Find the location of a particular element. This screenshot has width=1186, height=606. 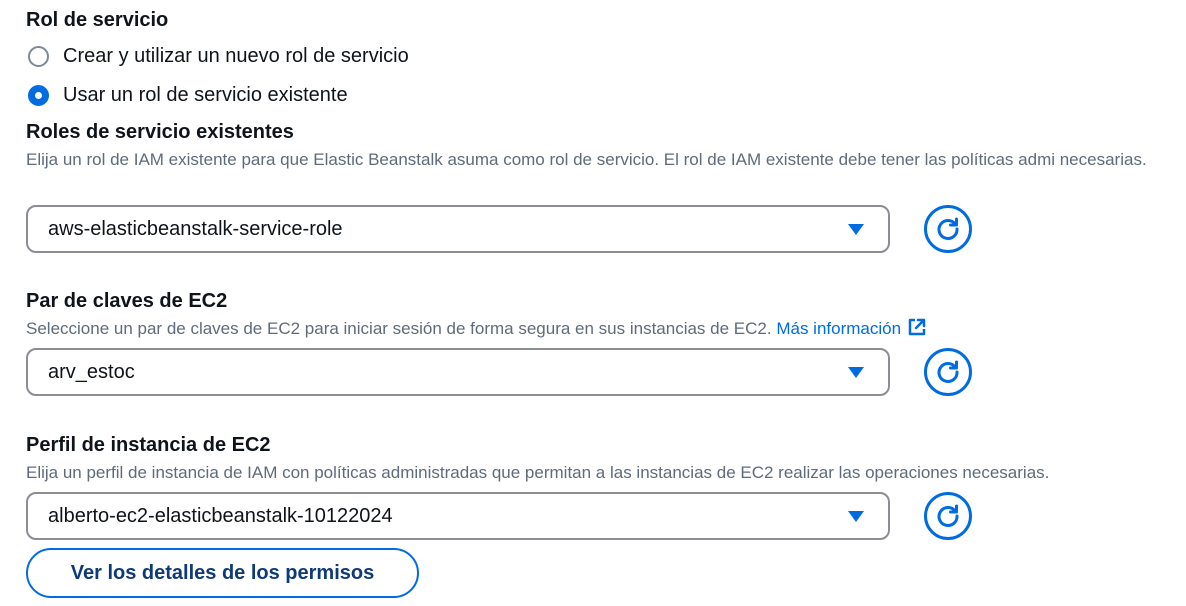

existing-roles-heading: Roles de servicio existentes is located at coordinates (160, 132).